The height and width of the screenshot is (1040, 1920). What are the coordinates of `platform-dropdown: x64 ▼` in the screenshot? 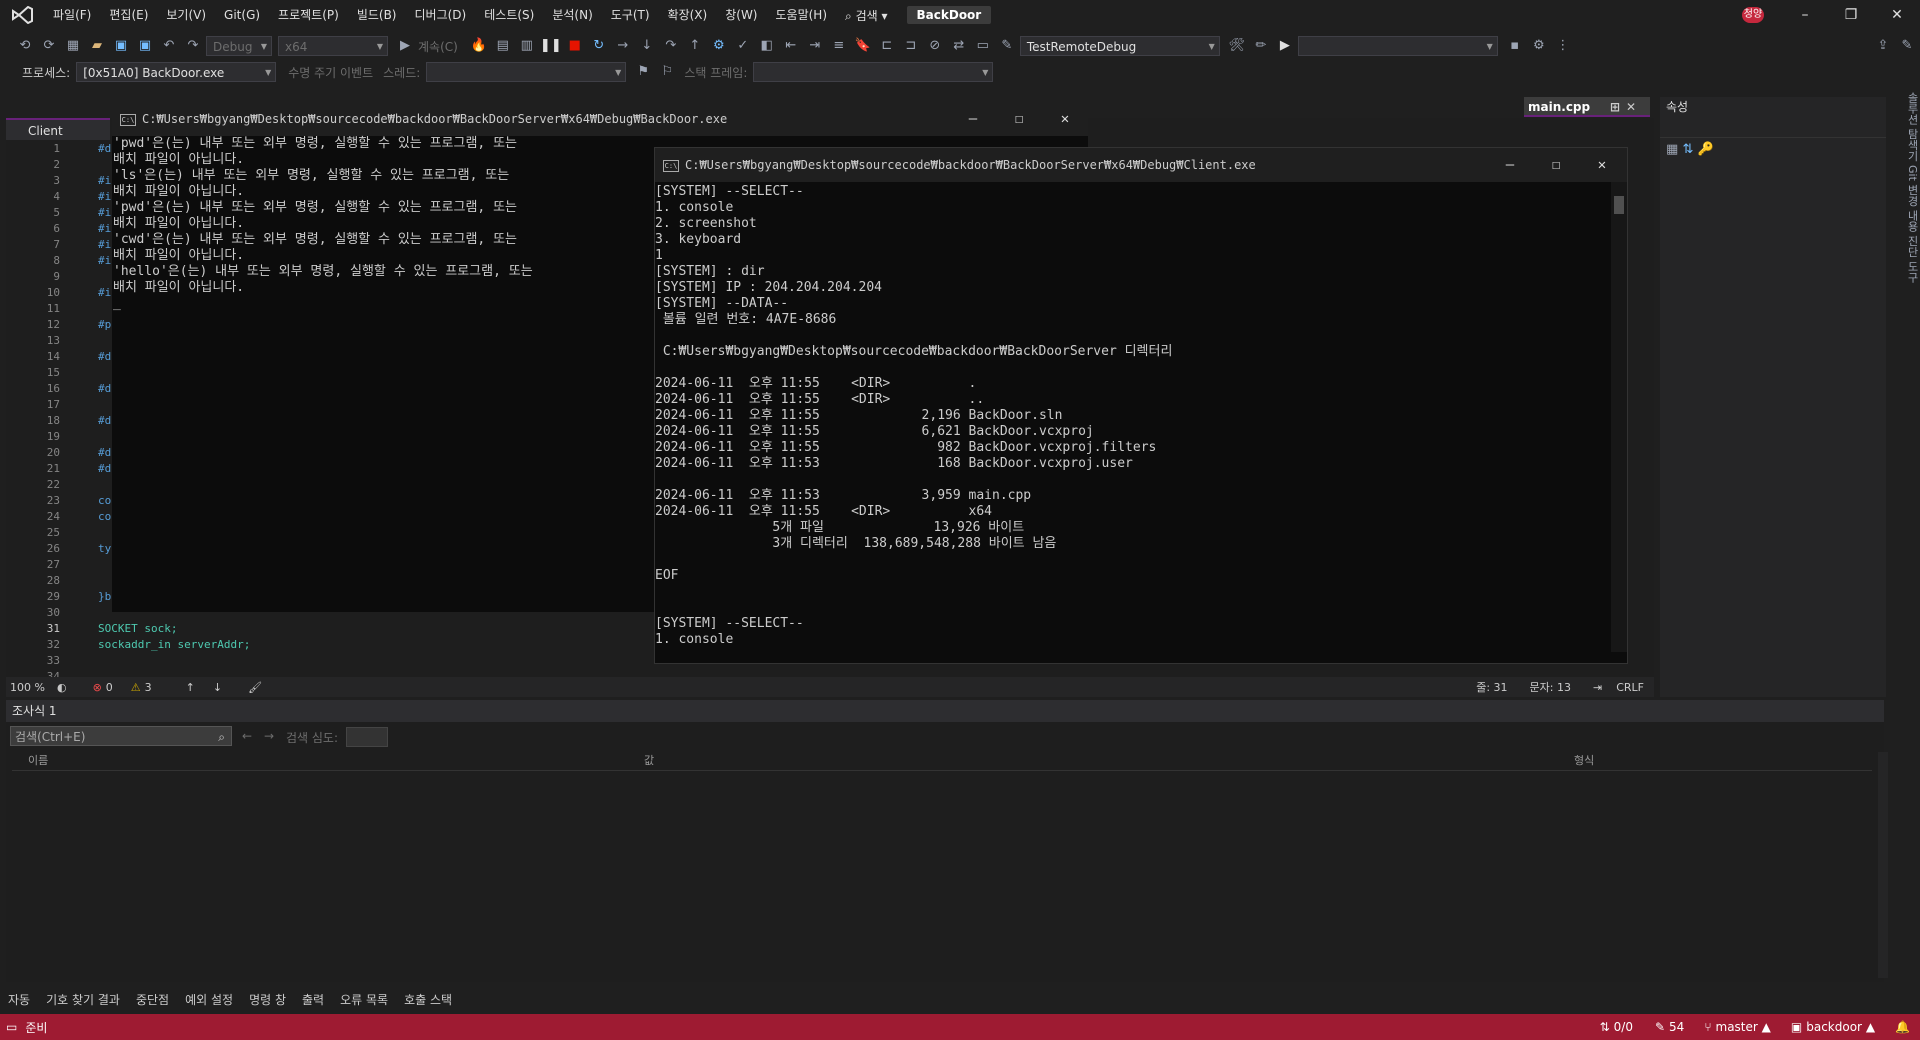 It's located at (333, 46).